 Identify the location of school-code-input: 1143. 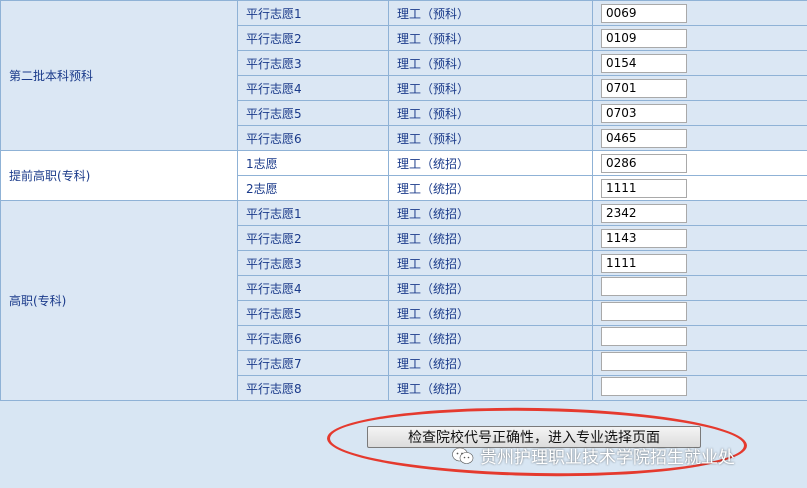
(644, 238).